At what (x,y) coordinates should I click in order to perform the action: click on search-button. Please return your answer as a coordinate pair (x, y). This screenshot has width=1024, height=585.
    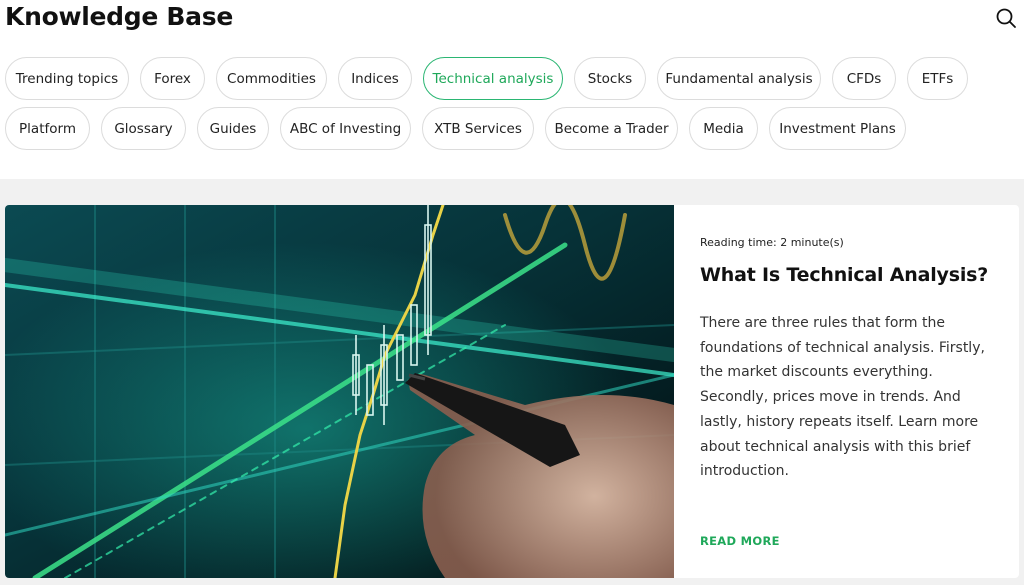
    Looking at the image, I should click on (1006, 18).